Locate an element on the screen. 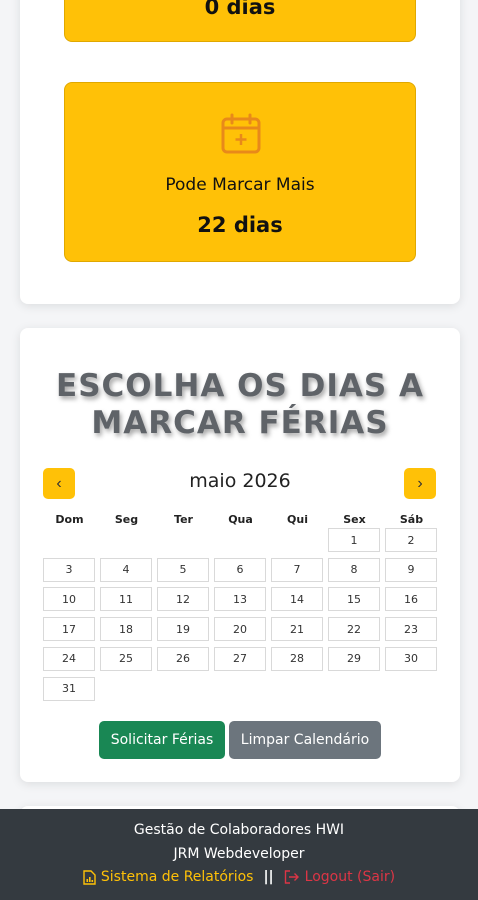 The image size is (478, 900). days-available-value: 22 dias is located at coordinates (240, 225).